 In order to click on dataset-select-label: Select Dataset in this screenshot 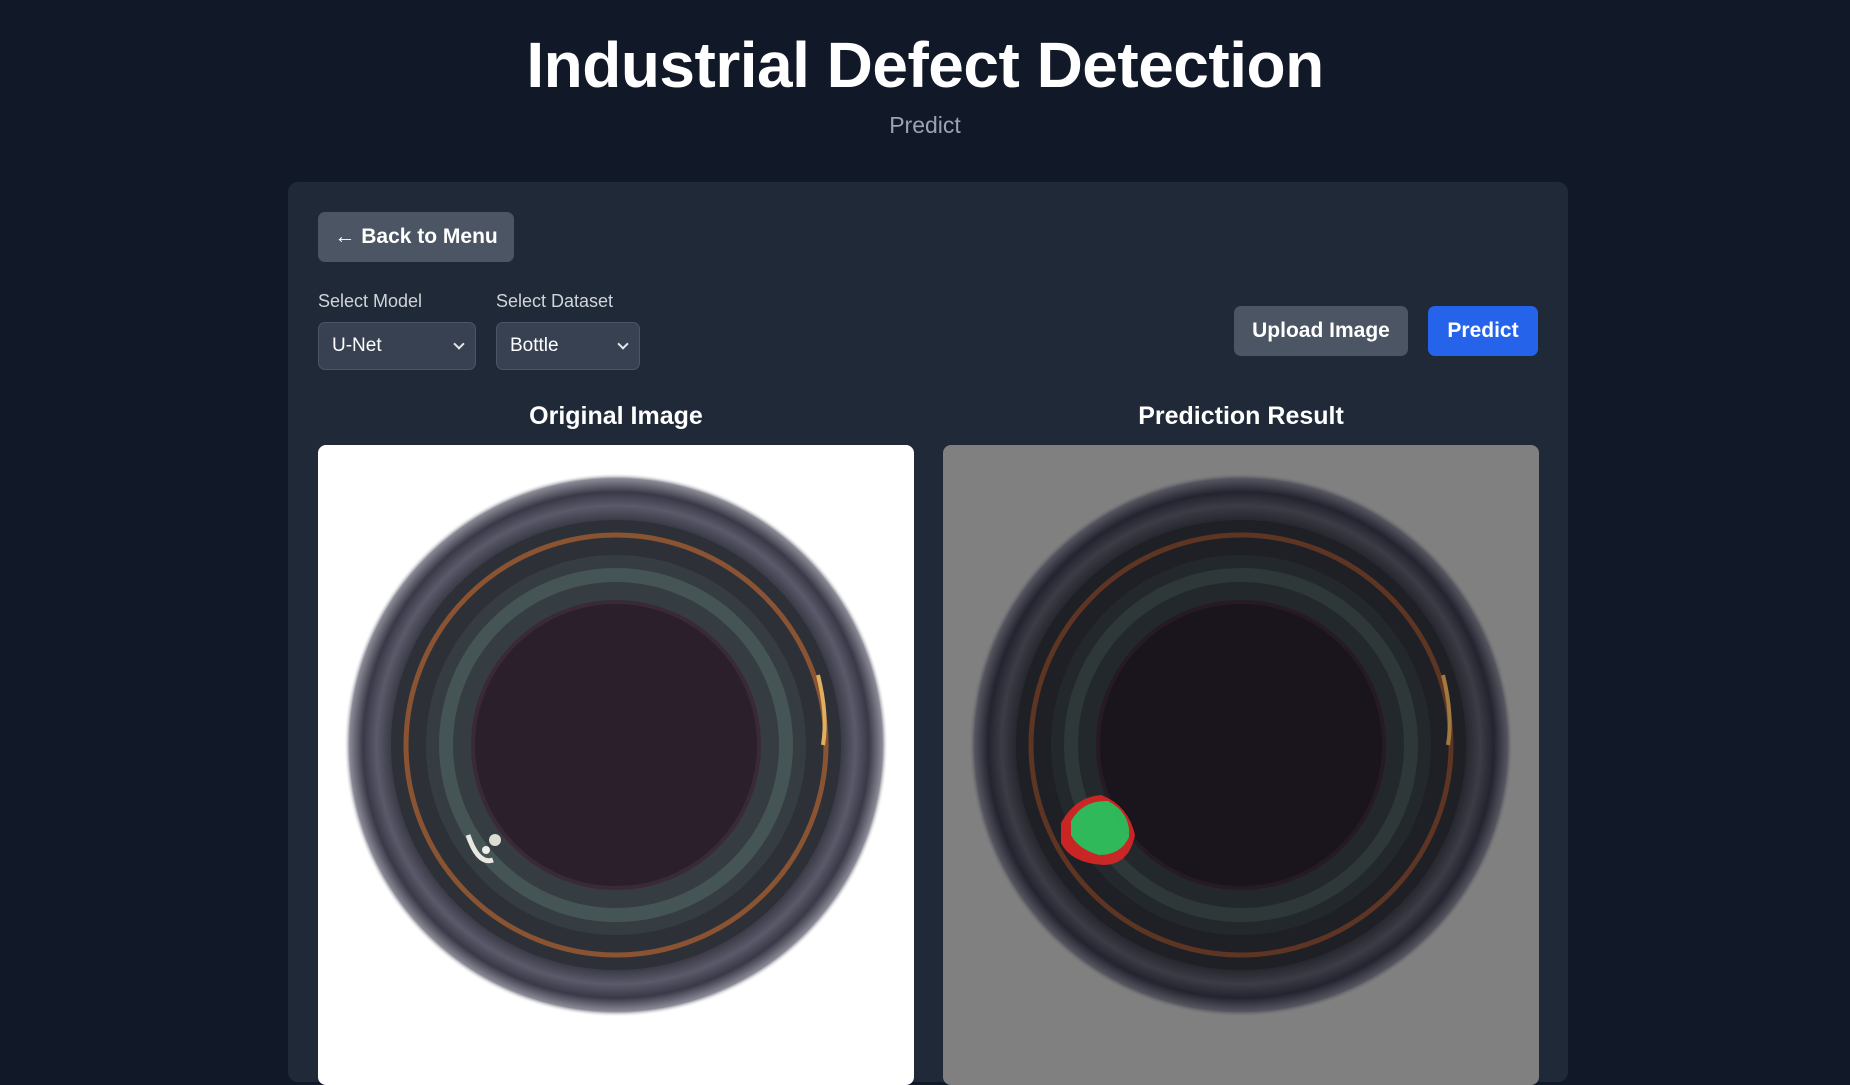, I will do `click(555, 301)`.